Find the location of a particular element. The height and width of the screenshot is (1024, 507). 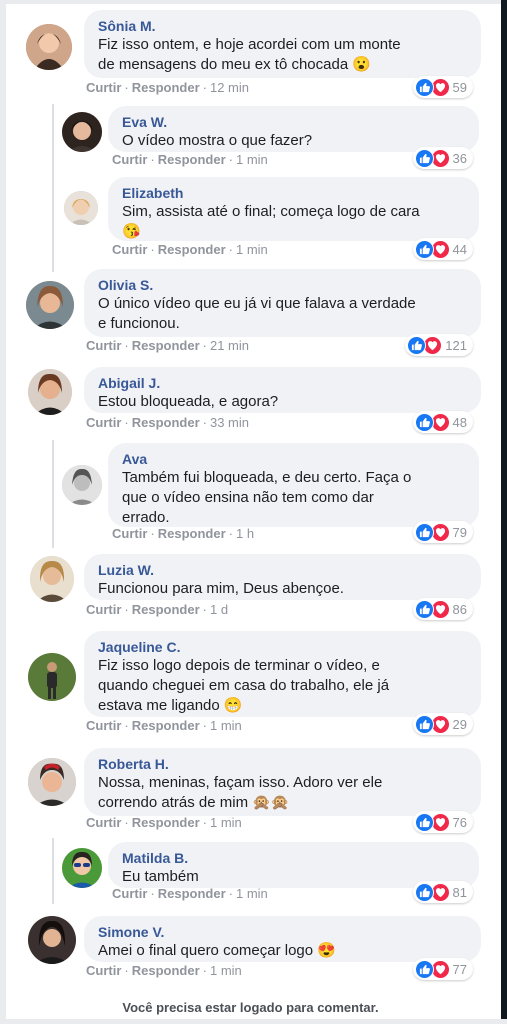

comment-text: que o vídeo ensina não tem como dar is located at coordinates (248, 497).